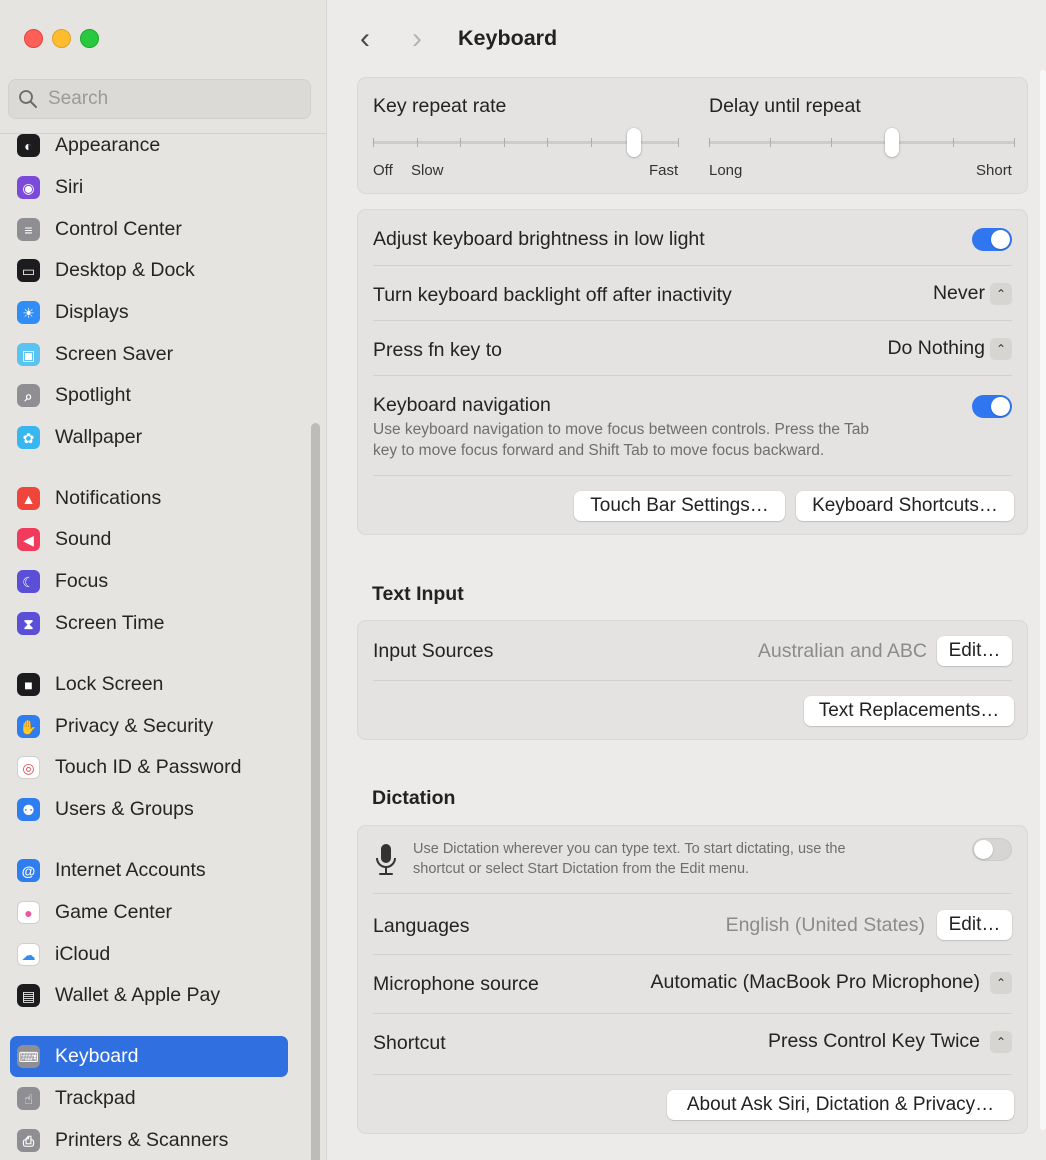 The image size is (1046, 1160). I want to click on spotlight-icon: ⌕, so click(28, 395).